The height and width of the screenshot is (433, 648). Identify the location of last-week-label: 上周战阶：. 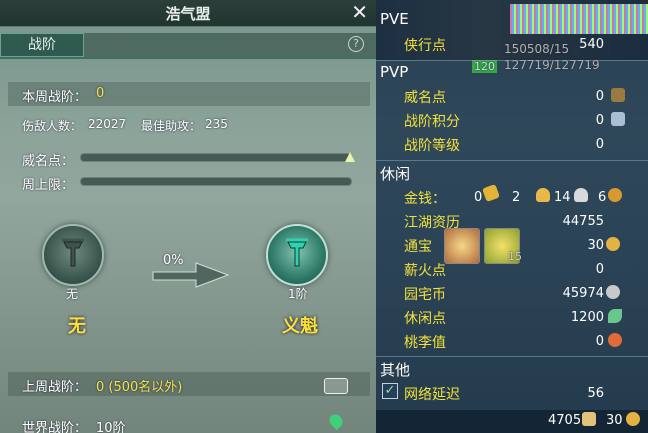
(55, 387).